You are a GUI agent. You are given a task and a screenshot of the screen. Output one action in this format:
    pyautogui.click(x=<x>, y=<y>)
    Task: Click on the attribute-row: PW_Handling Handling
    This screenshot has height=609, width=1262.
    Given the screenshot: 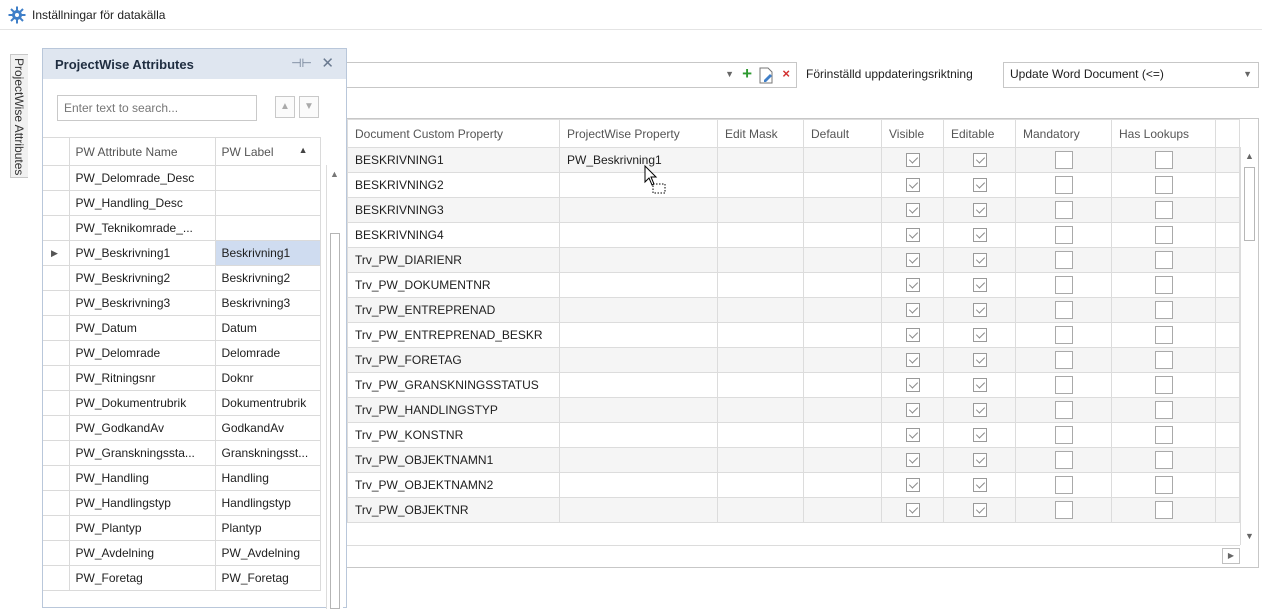 What is the action you would take?
    pyautogui.click(x=182, y=478)
    